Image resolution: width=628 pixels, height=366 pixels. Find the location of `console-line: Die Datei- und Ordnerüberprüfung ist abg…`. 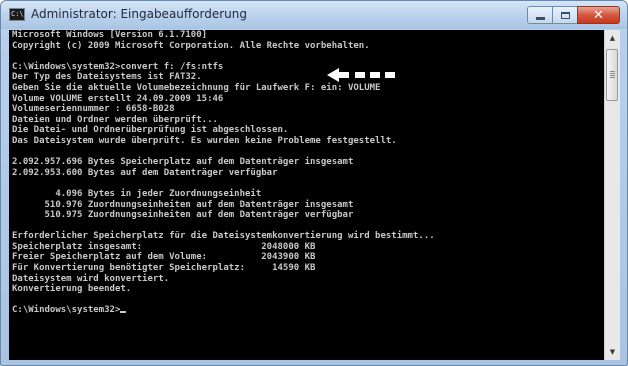

console-line: Die Datei- und Ordnerüberprüfung ist abg… is located at coordinates (150, 130).